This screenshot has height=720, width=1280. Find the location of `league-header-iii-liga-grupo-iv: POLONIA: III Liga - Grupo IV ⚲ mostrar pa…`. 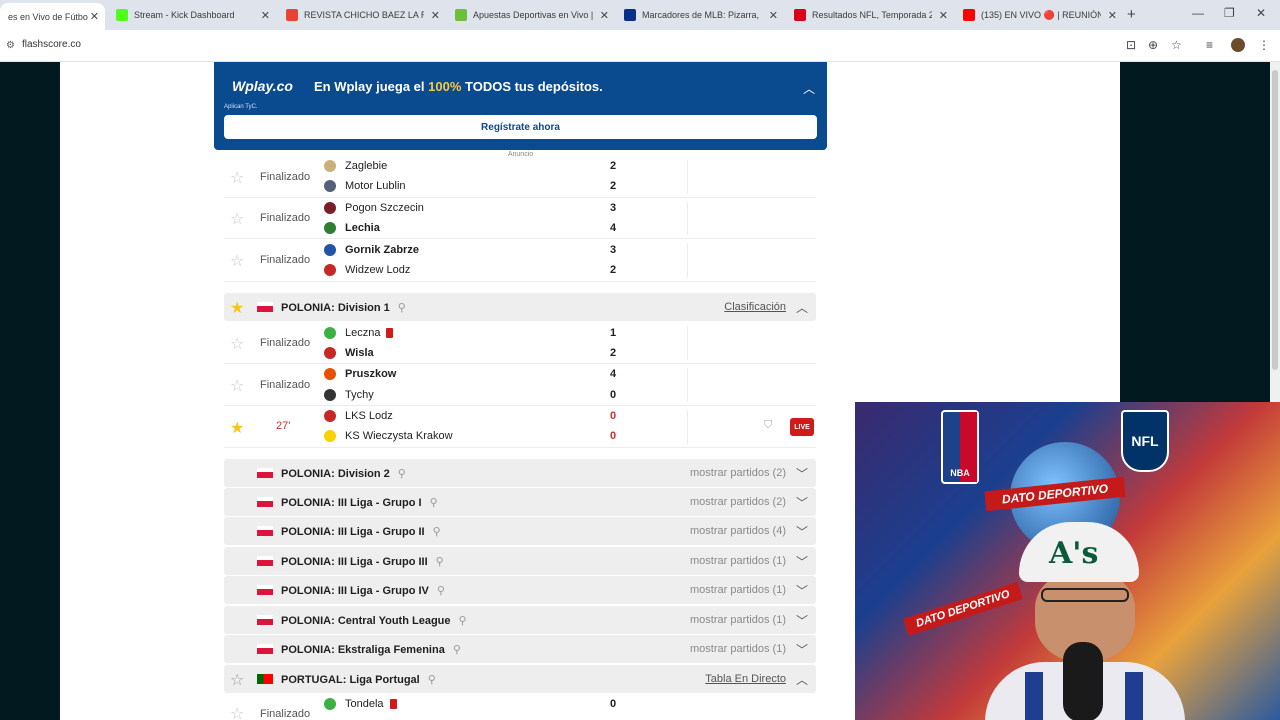

league-header-iii-liga-grupo-iv: POLONIA: III Liga - Grupo IV ⚲ mostrar pa… is located at coordinates (520, 590).